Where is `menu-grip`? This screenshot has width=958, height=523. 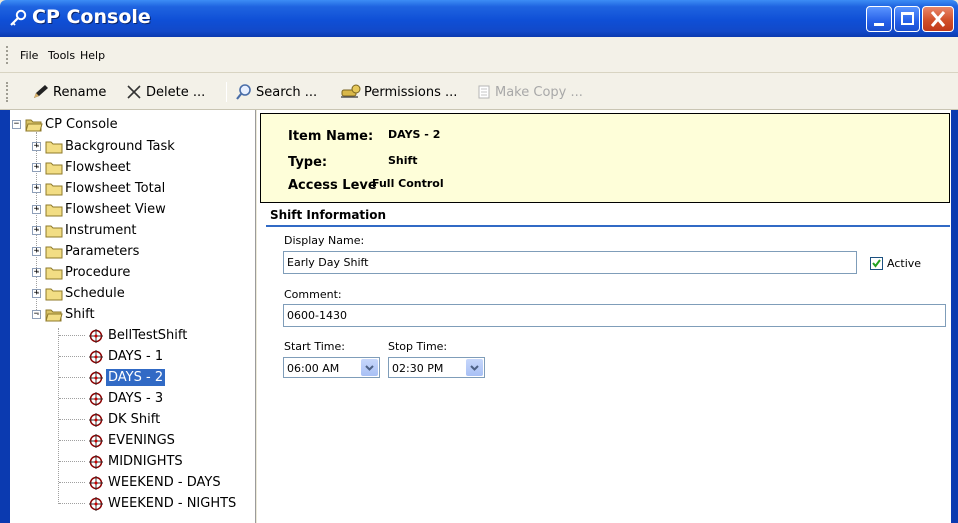 menu-grip is located at coordinates (7, 55).